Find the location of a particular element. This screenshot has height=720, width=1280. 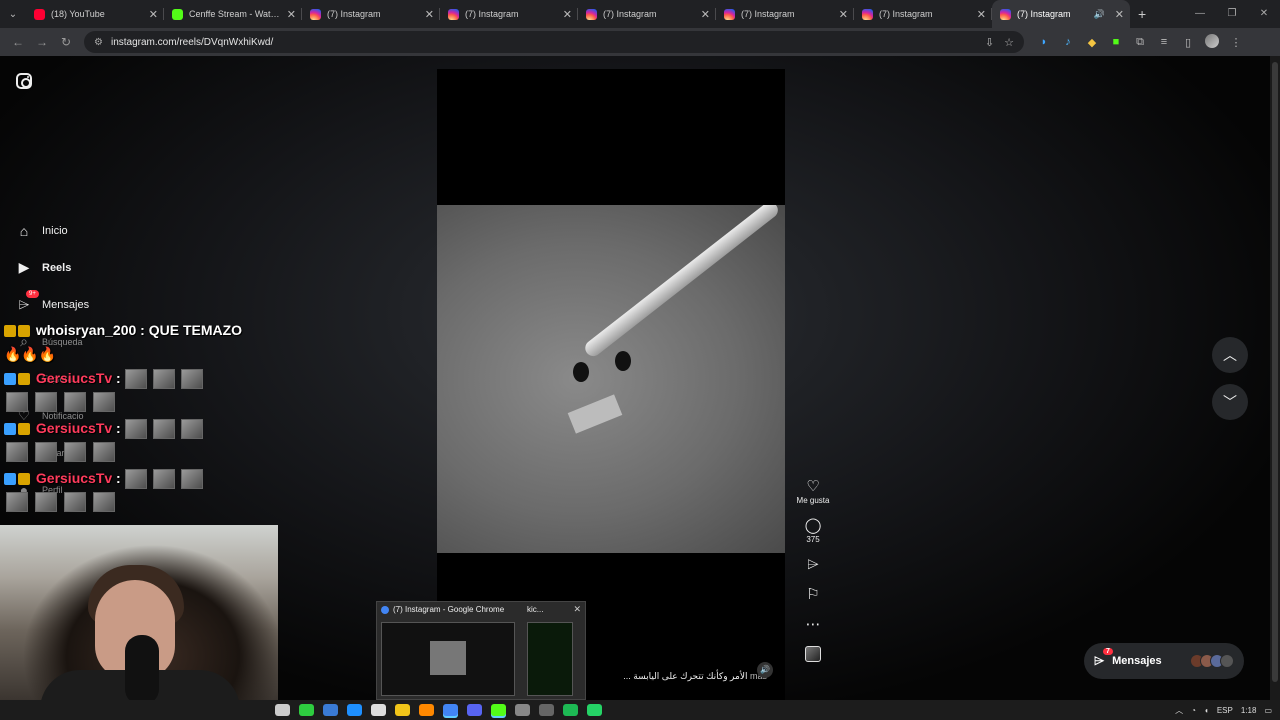

kick-icon is located at coordinates (498, 710).